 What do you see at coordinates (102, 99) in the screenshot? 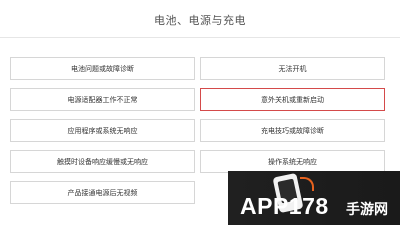
I see `option-power-adapter-issue: 电源适配器工作不正常` at bounding box center [102, 99].